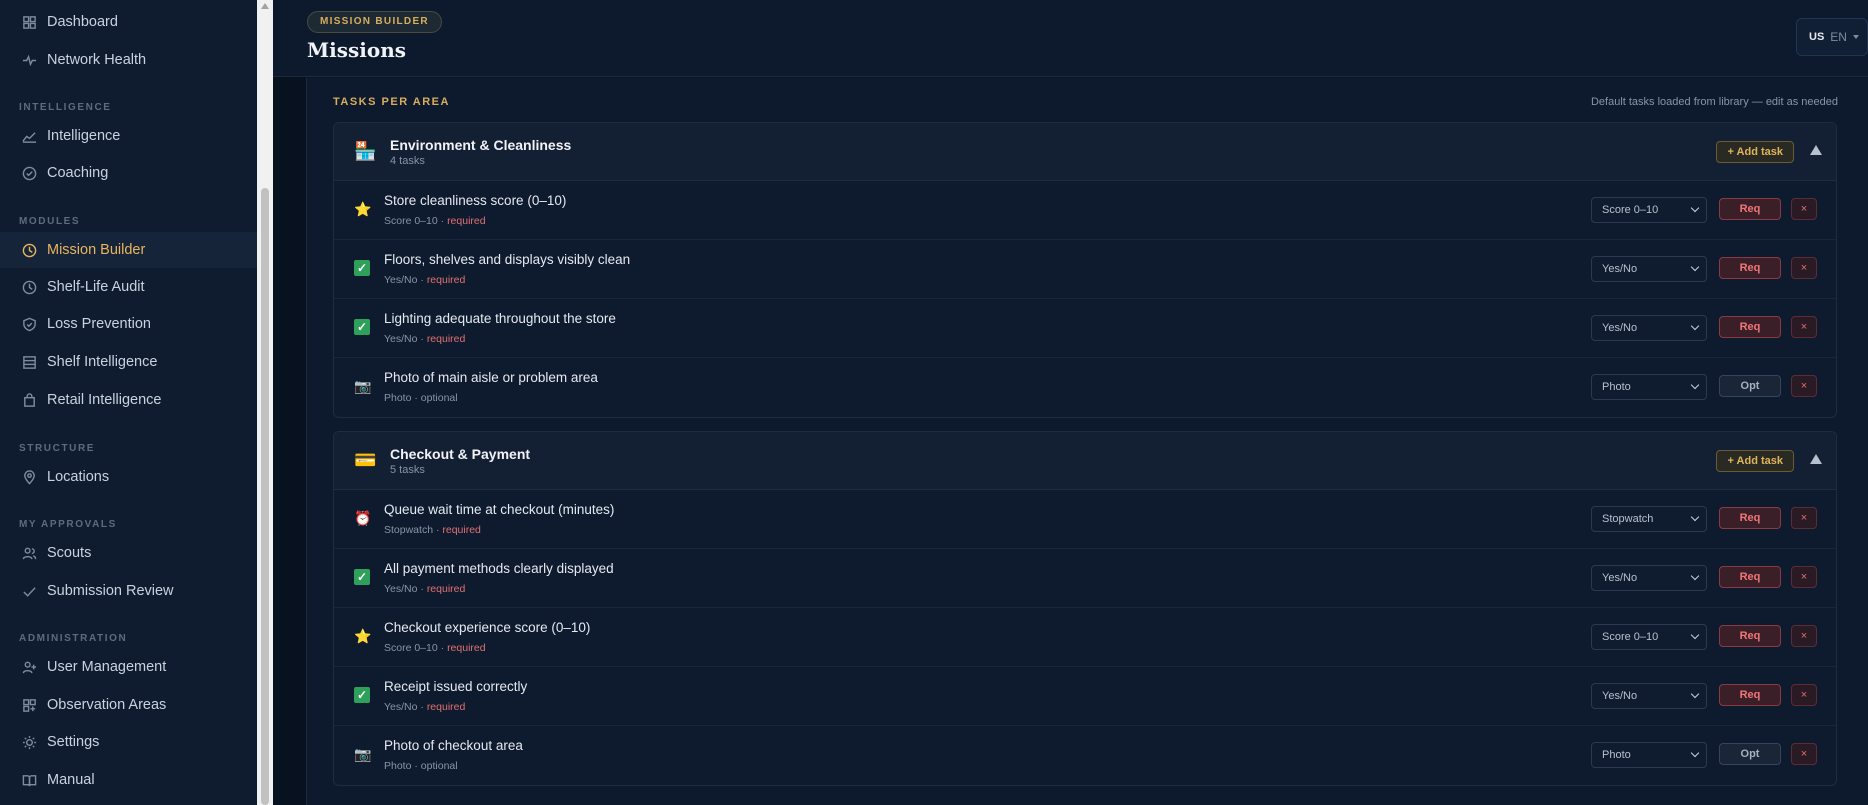 This screenshot has width=1868, height=805. What do you see at coordinates (401, 589) in the screenshot?
I see `task-type: Yes/No` at bounding box center [401, 589].